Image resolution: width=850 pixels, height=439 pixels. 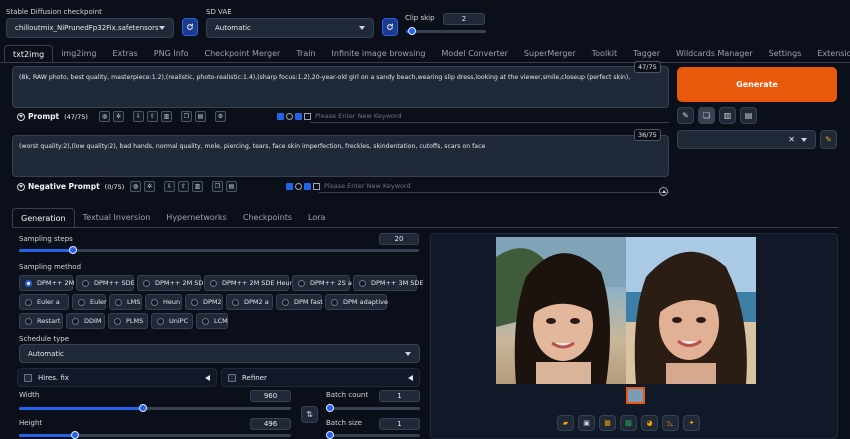 What do you see at coordinates (90, 28) in the screenshot?
I see `checkpoint-select: chilloutmix_NiPrunedFp32Fix.safetensors` at bounding box center [90, 28].